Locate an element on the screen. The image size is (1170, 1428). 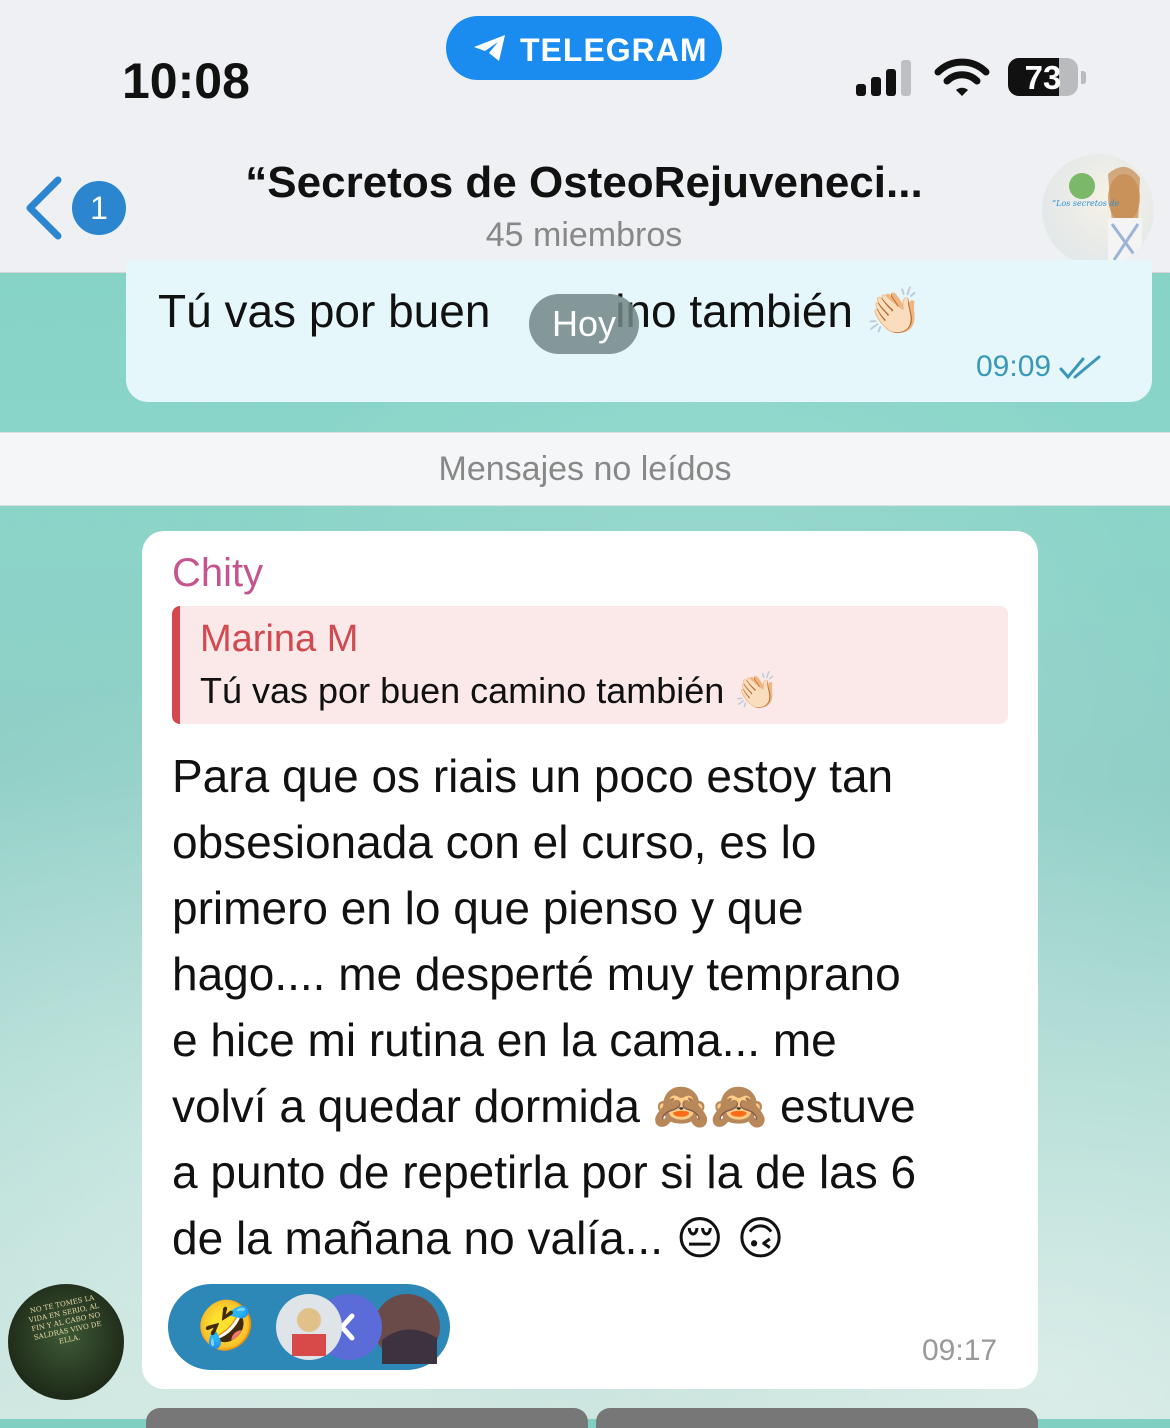
telegram-icon is located at coordinates (489, 48).